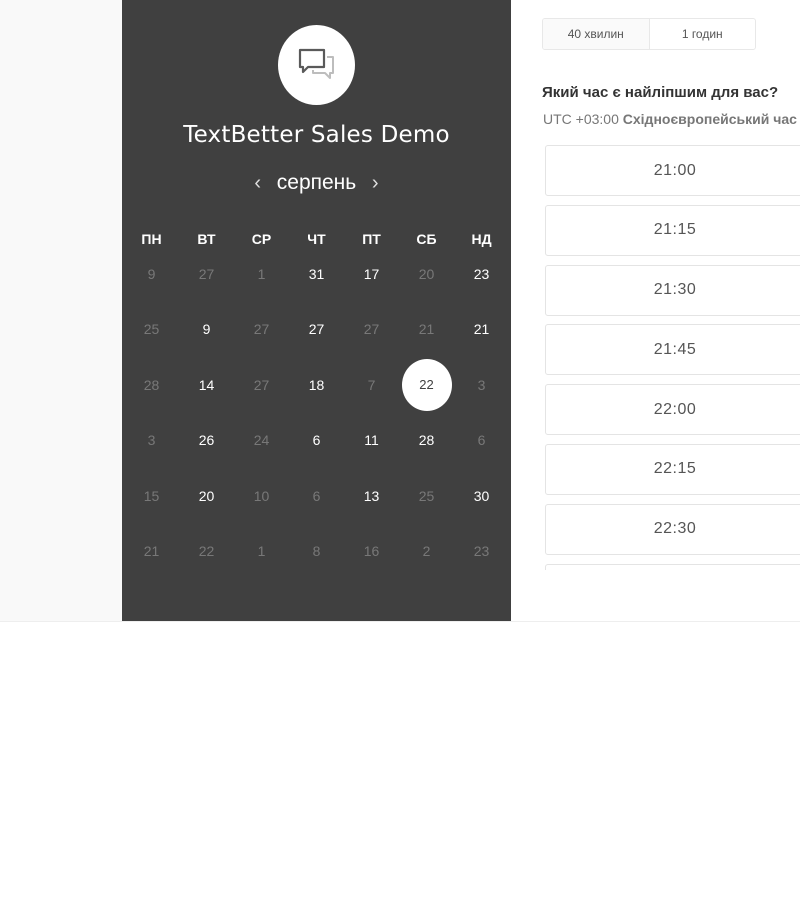 This screenshot has height=900, width=800. Describe the element at coordinates (672, 529) in the screenshot. I see `time-slot-button: 22:30` at that location.